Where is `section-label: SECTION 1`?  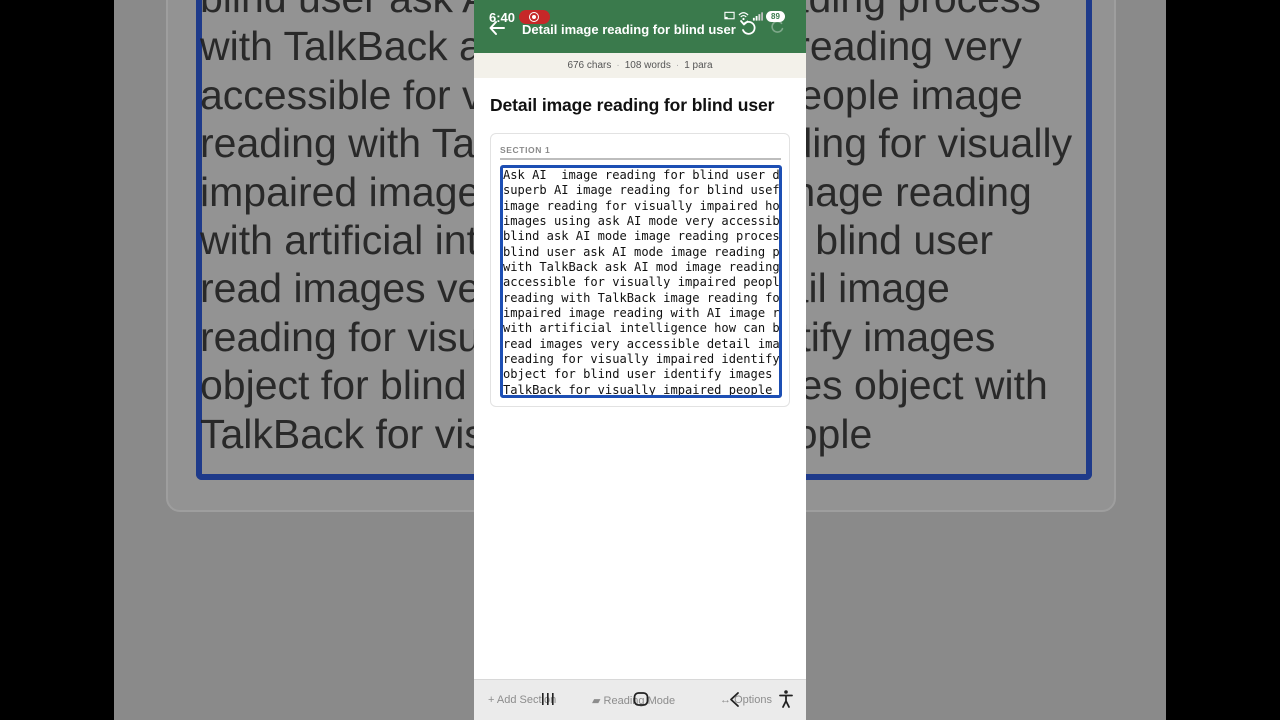
section-label: SECTION 1 is located at coordinates (525, 150).